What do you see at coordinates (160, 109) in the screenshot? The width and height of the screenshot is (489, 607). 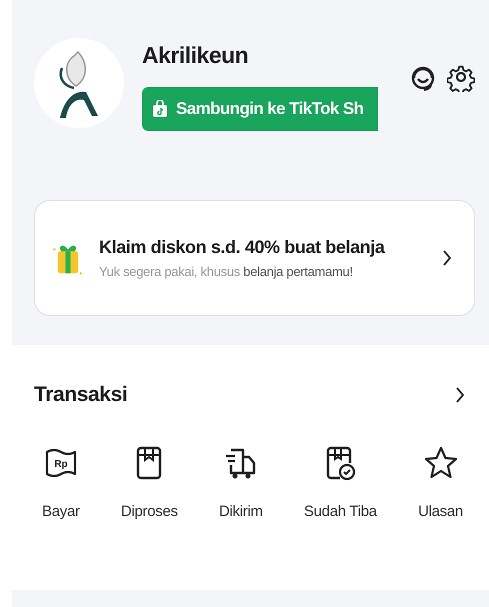 I see `shopping-bag-icon` at bounding box center [160, 109].